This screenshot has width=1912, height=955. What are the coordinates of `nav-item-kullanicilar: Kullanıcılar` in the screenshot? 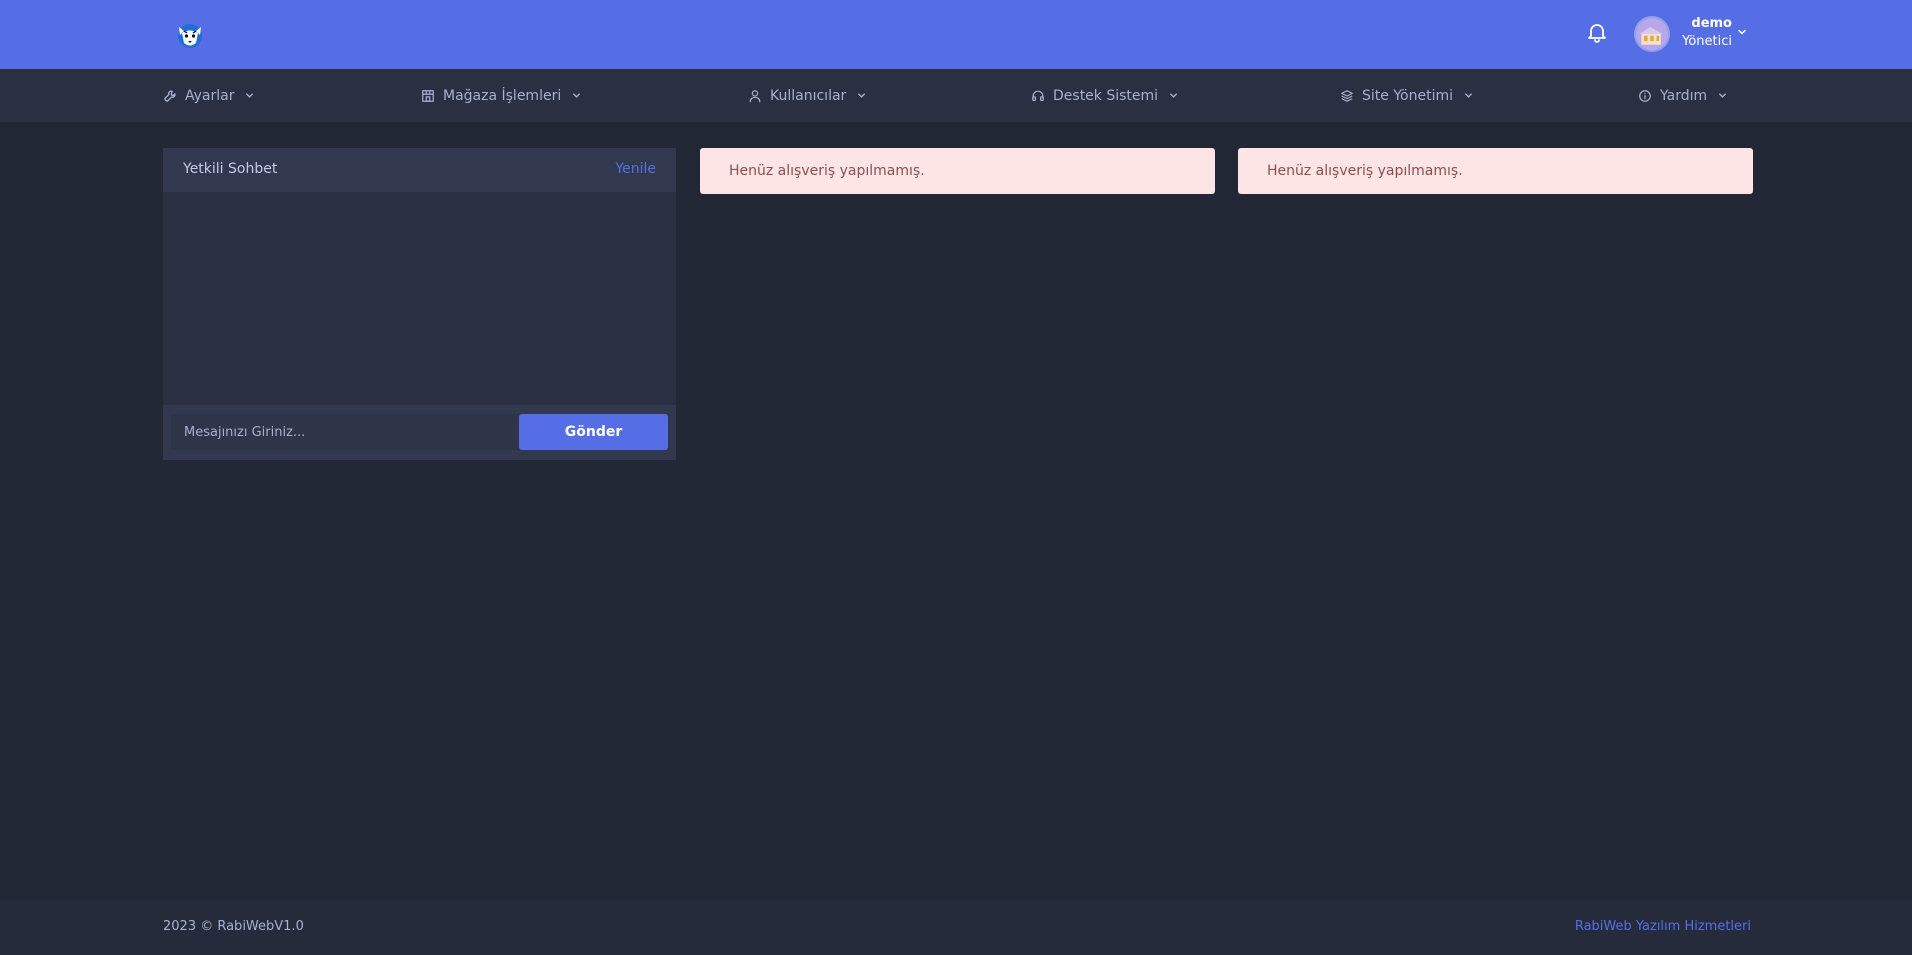 It's located at (807, 95).